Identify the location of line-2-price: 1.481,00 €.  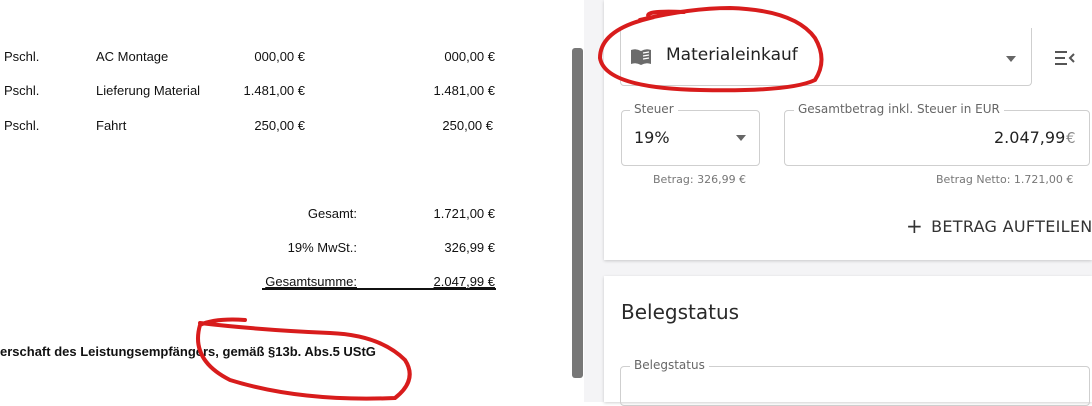
(274, 90).